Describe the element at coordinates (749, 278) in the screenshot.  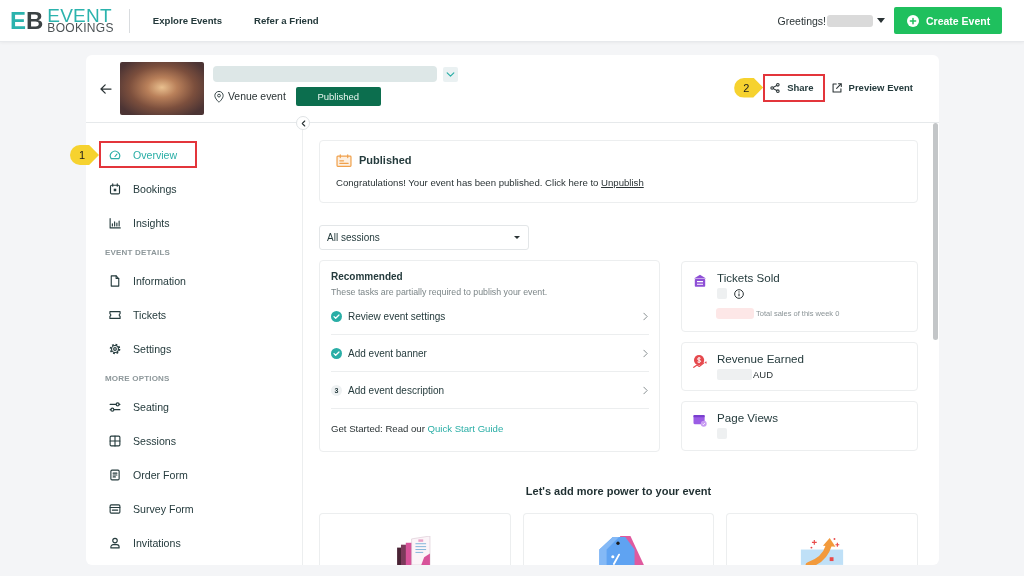
I see `stat-title: Tickets Sold` at that location.